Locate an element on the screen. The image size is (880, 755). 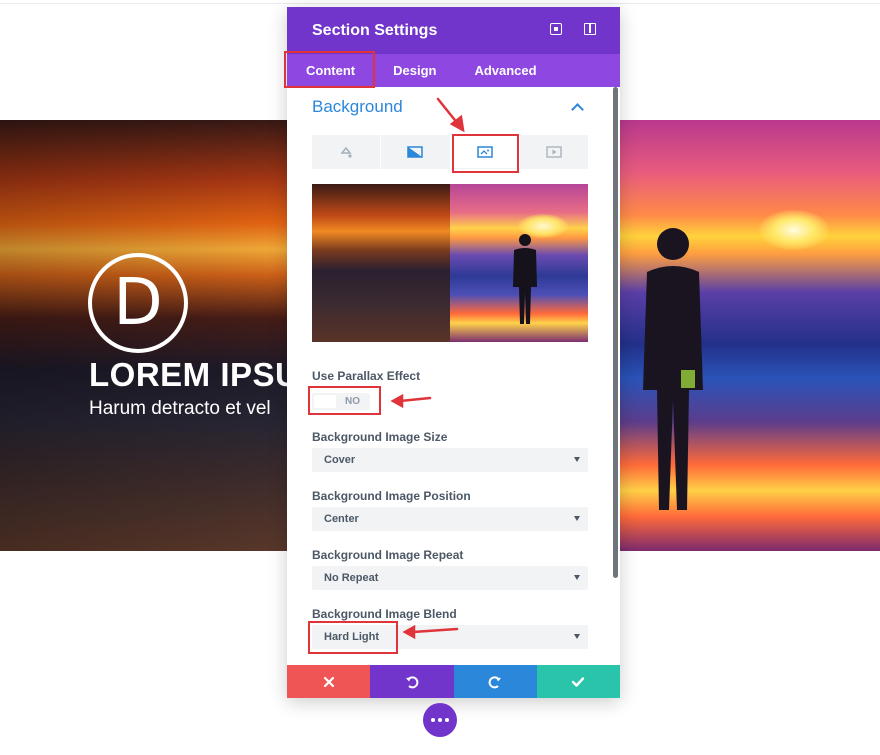
background-image-preview is located at coordinates (450, 263).